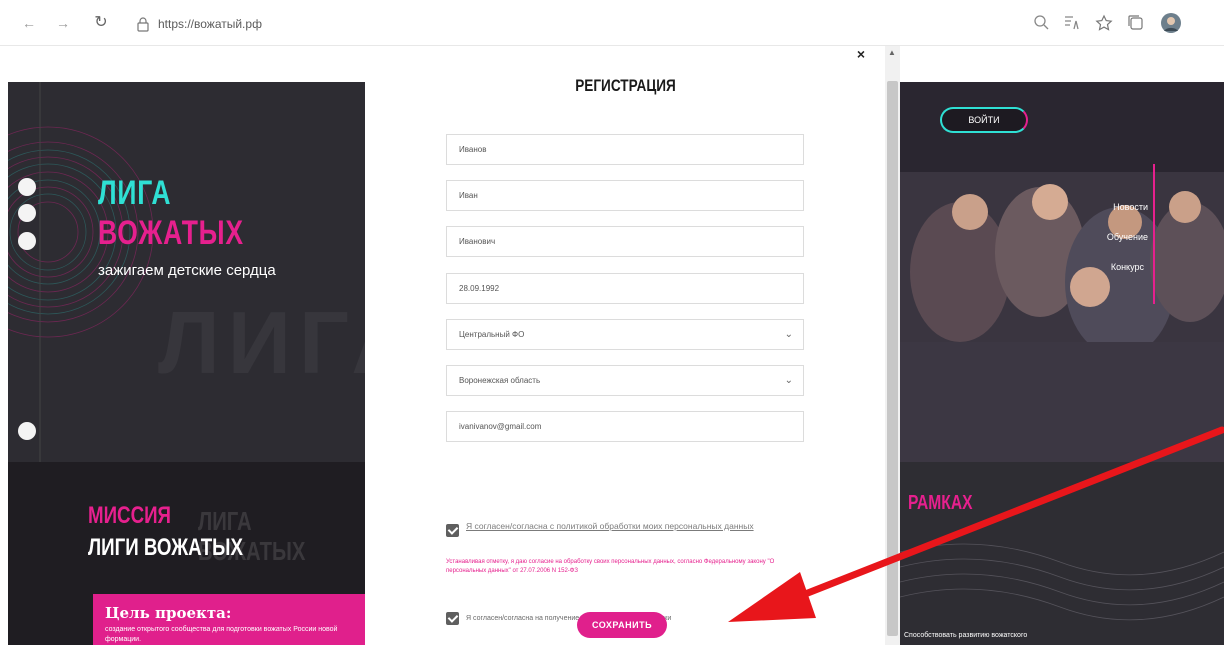 The width and height of the screenshot is (1224, 645). What do you see at coordinates (625, 195) in the screenshot?
I see `first-name-field: Иван` at bounding box center [625, 195].